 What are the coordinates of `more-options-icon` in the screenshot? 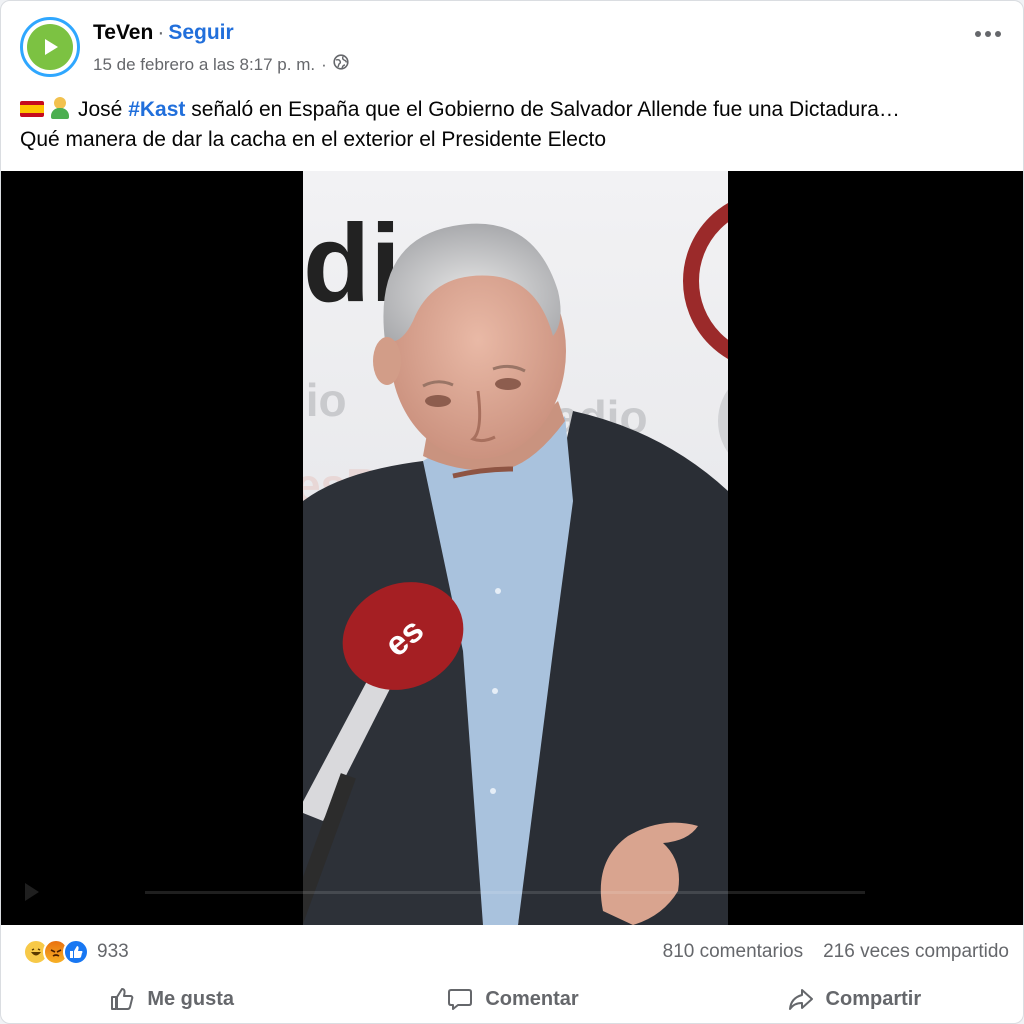 It's located at (988, 34).